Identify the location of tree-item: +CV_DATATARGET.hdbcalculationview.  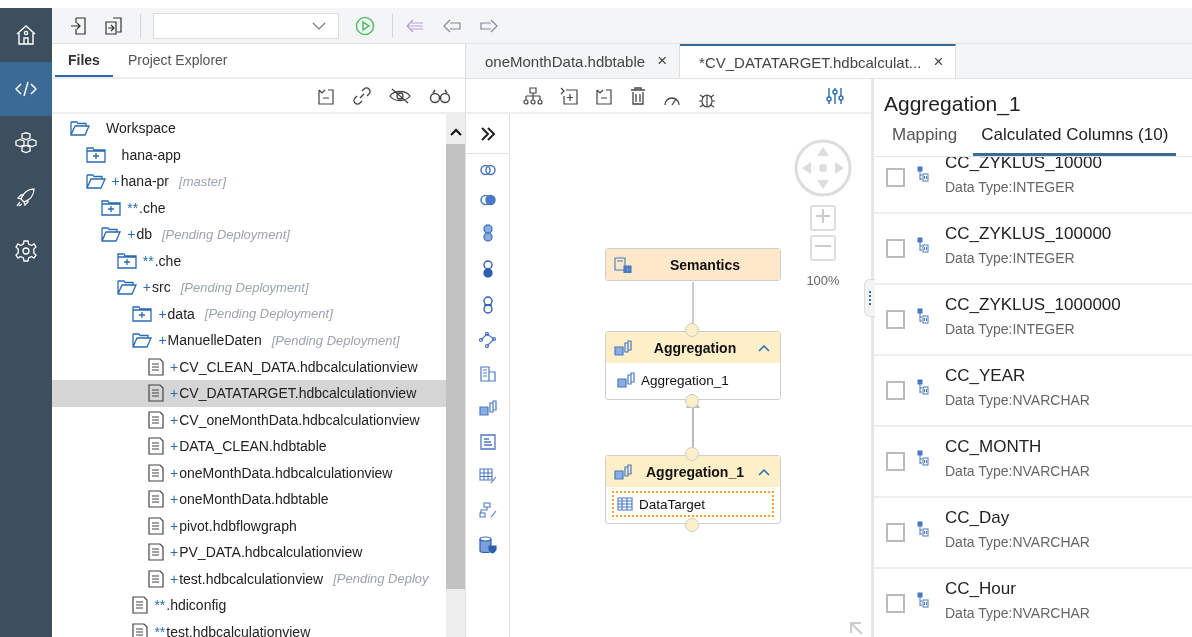
(249, 393).